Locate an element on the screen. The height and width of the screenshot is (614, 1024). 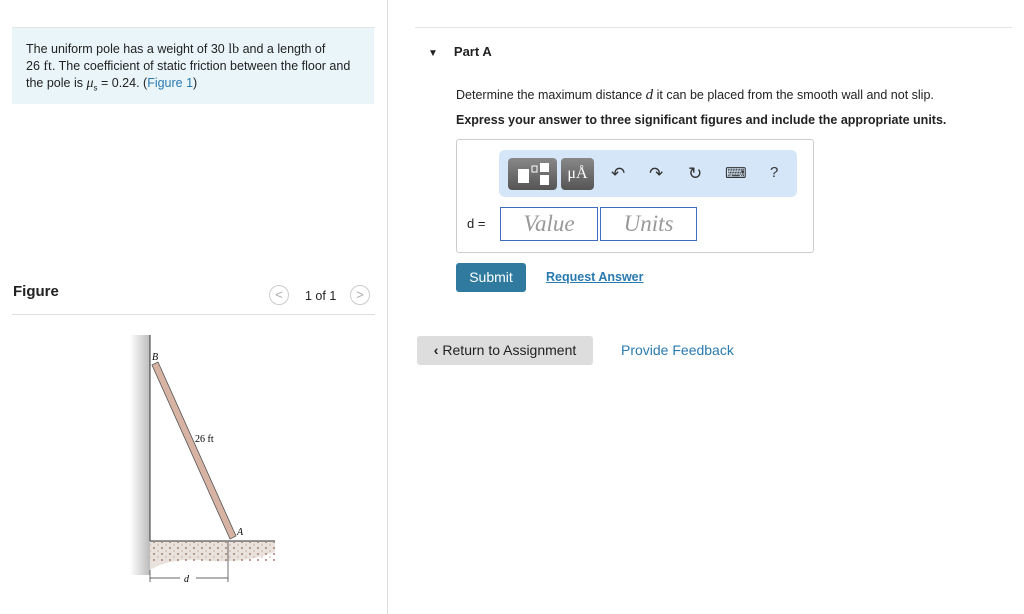
help-icon: ? is located at coordinates (774, 172).